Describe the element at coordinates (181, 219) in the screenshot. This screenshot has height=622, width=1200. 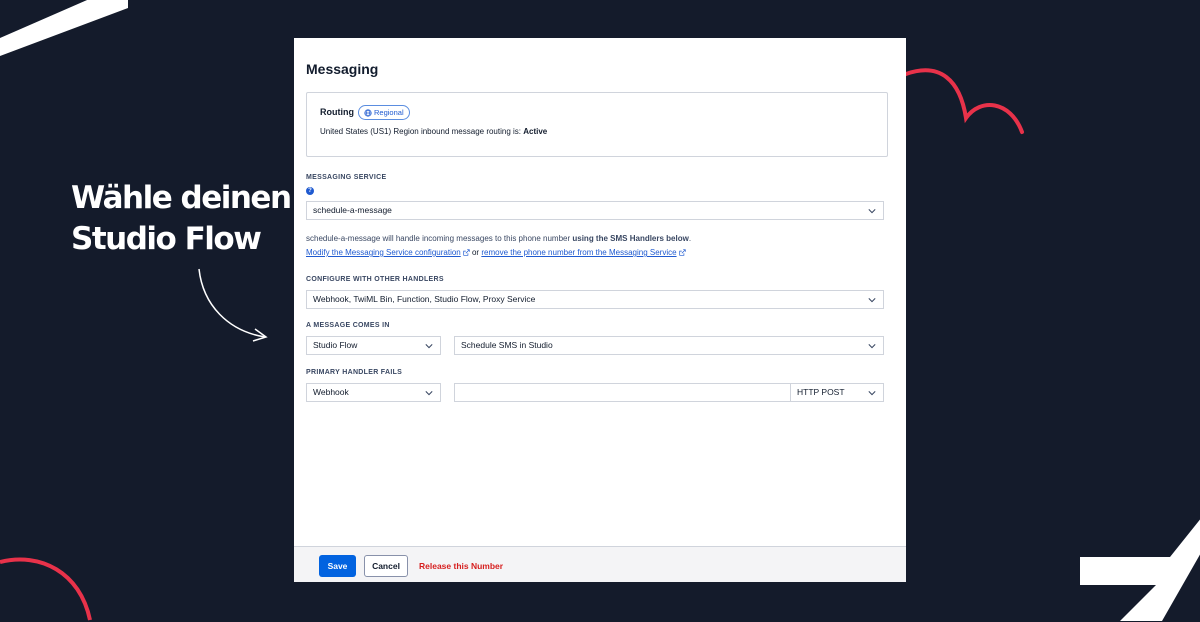
I see `headline: Wähle deinen Studio Flow` at that location.